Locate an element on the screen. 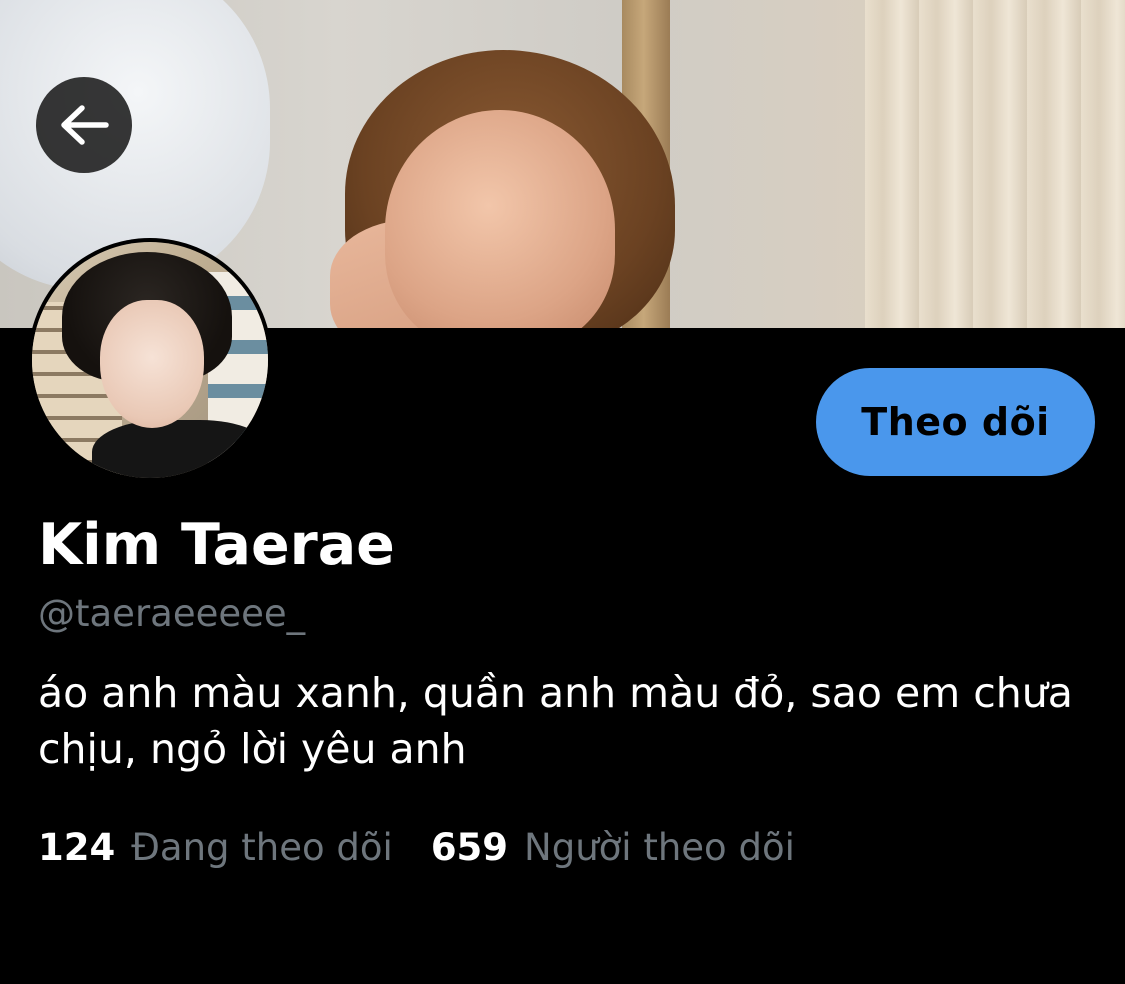 The width and height of the screenshot is (1125, 984). avatar-face-shape is located at coordinates (152, 364).